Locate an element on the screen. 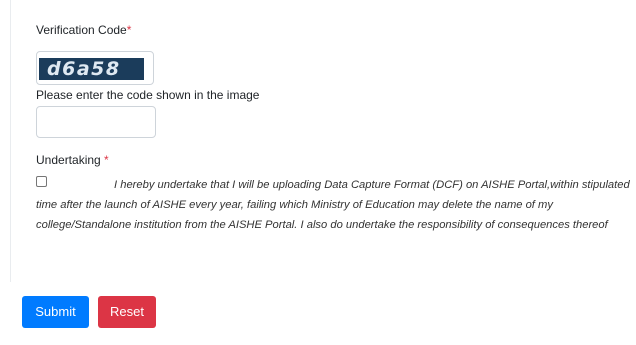  form-left-border is located at coordinates (10, 141).